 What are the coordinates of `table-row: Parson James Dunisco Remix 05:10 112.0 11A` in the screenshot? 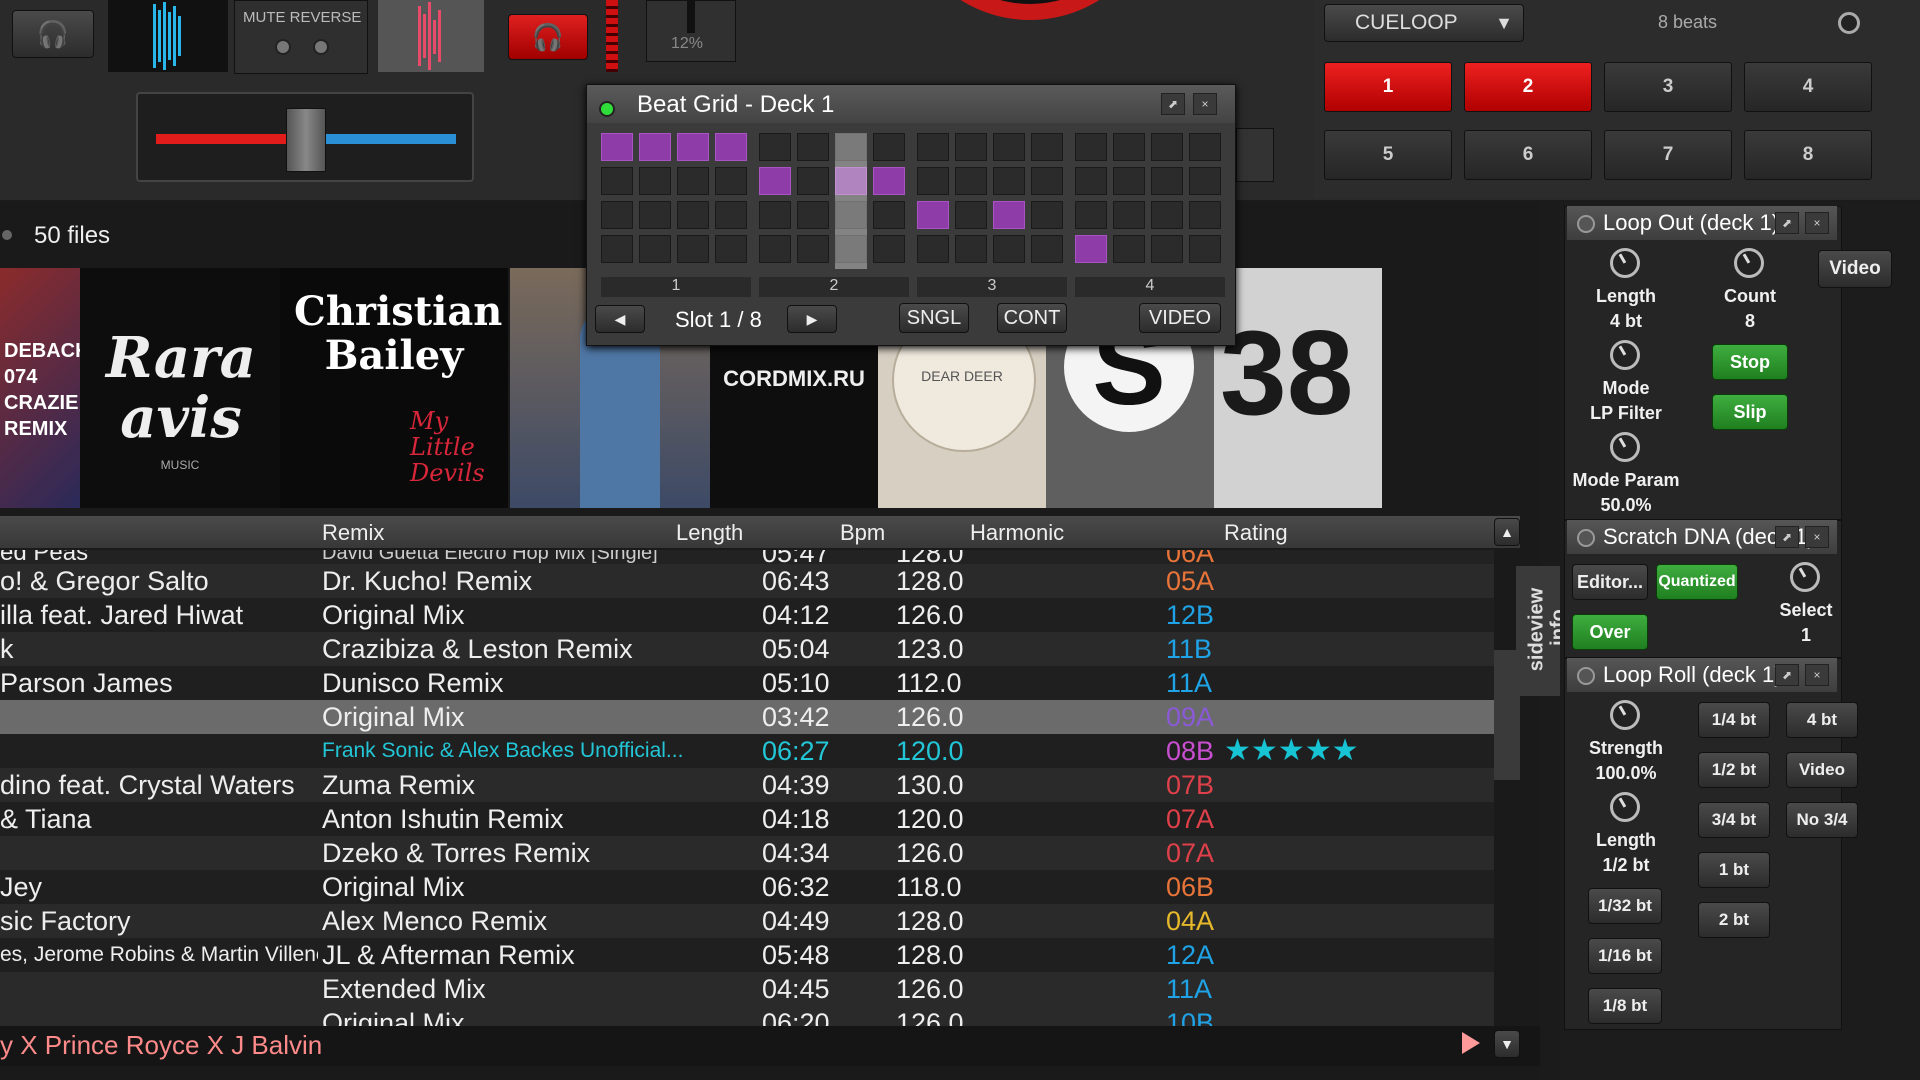 It's located at (747, 683).